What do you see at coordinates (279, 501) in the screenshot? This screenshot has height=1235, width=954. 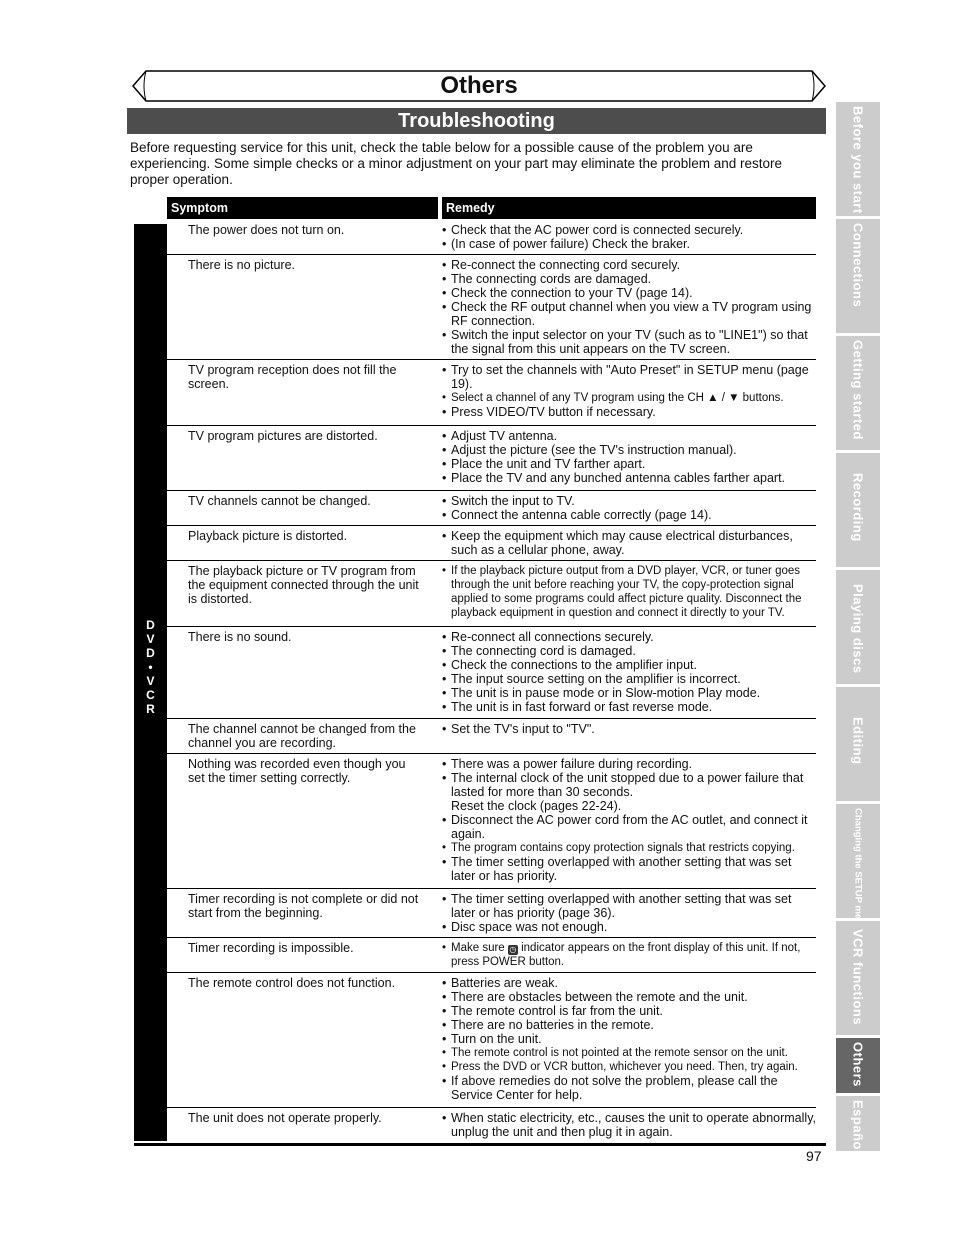 I see `symptom-cell: TV channels cannot be changed.` at bounding box center [279, 501].